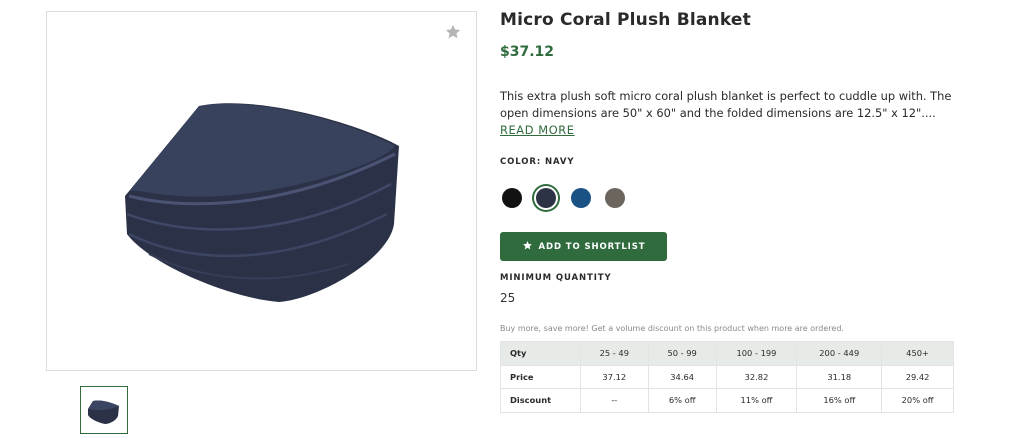 This screenshot has width=1024, height=439. Describe the element at coordinates (537, 162) in the screenshot. I see `color-label: COLOR: NAVY` at that location.